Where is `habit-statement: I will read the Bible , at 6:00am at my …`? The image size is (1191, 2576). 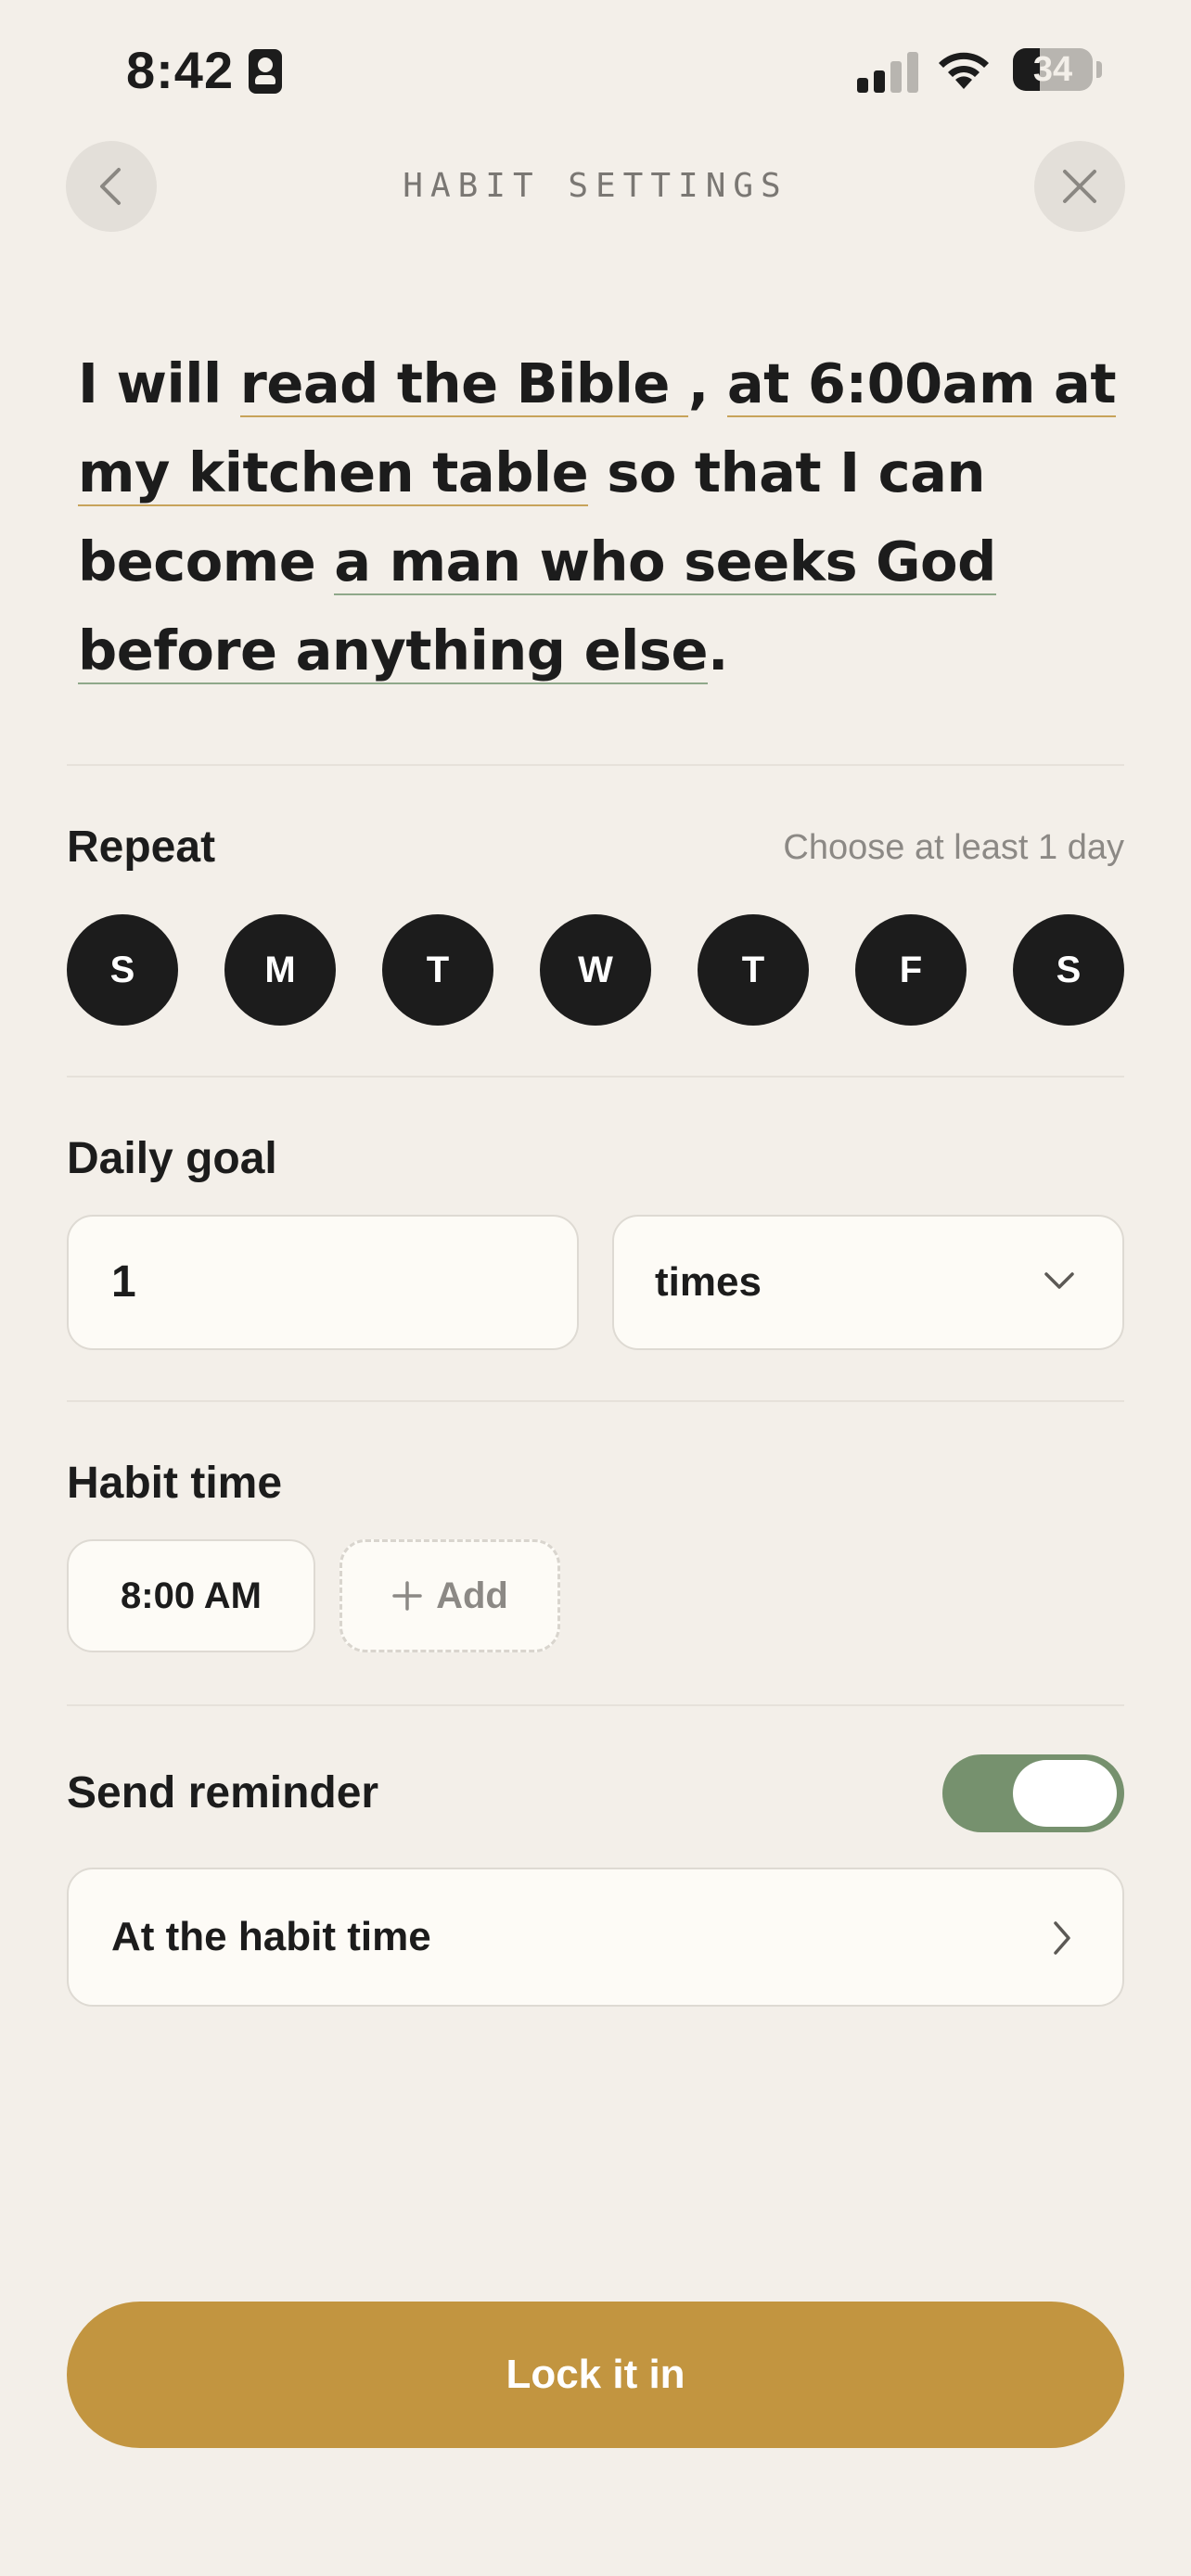 habit-statement: I will read the Bible , at 6:00am at my … is located at coordinates (606, 517).